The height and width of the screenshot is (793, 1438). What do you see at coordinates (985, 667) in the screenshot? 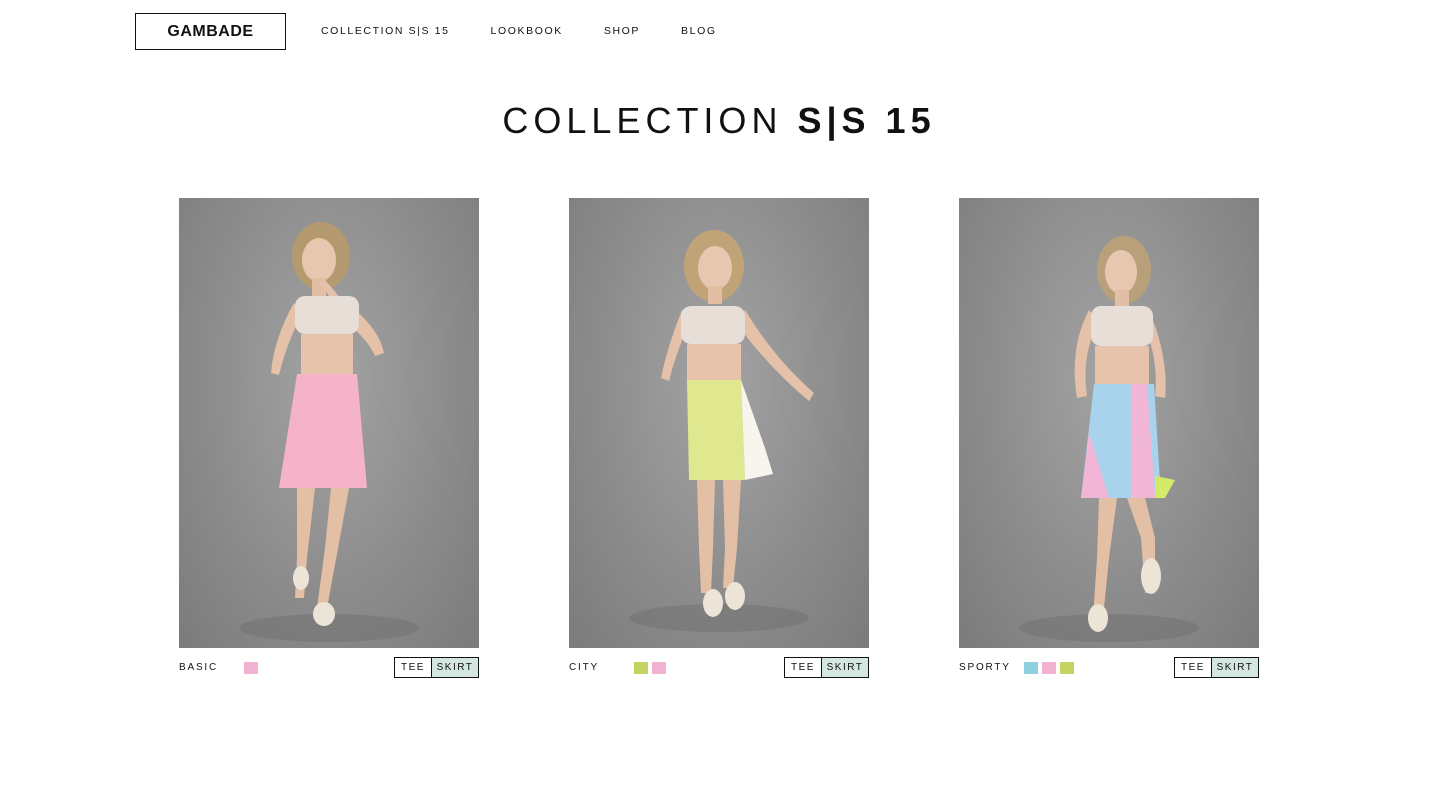
I see `product-name: SPORTY` at bounding box center [985, 667].